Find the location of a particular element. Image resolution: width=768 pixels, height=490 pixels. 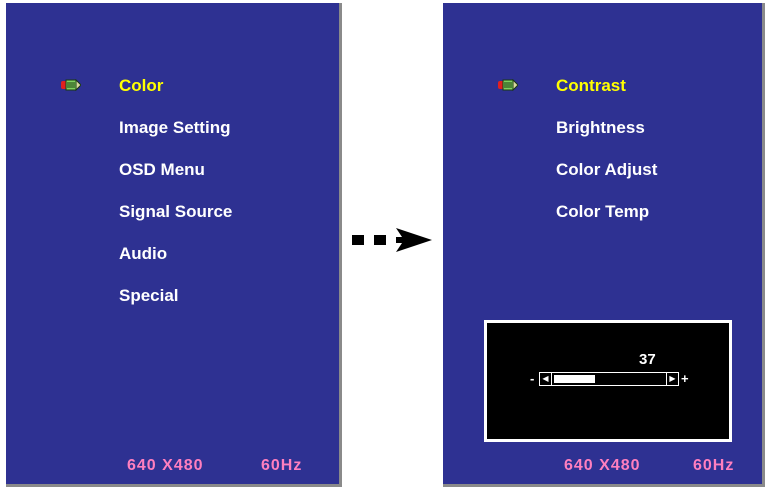

menu-item-audio: Audio is located at coordinates (143, 254).